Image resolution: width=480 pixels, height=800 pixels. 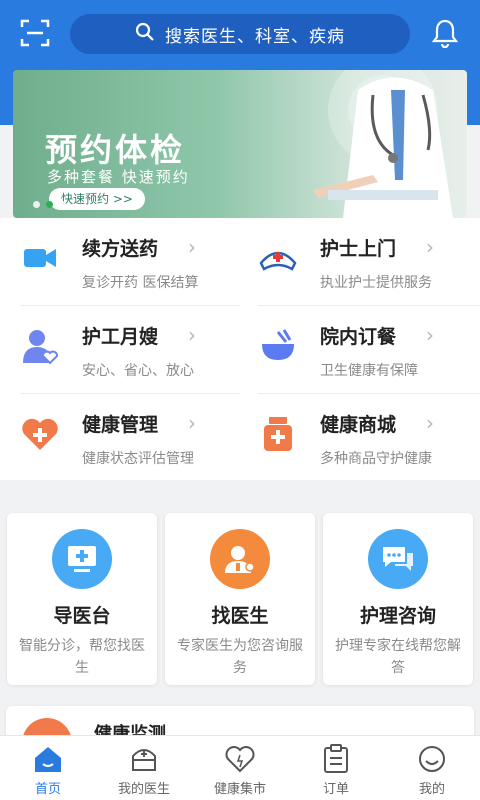 I want to click on home-icon, so click(x=48, y=759).